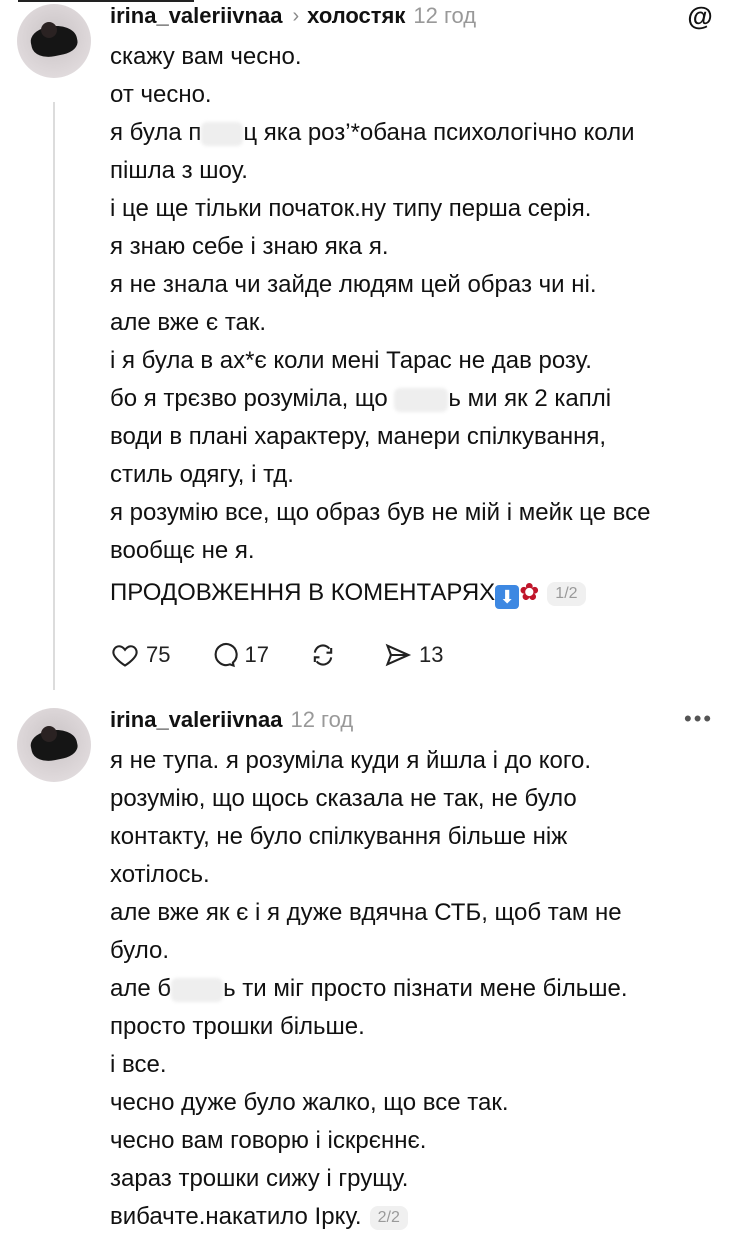 The image size is (738, 1242). What do you see at coordinates (566, 593) in the screenshot?
I see `page-indicator: 1/2` at bounding box center [566, 593].